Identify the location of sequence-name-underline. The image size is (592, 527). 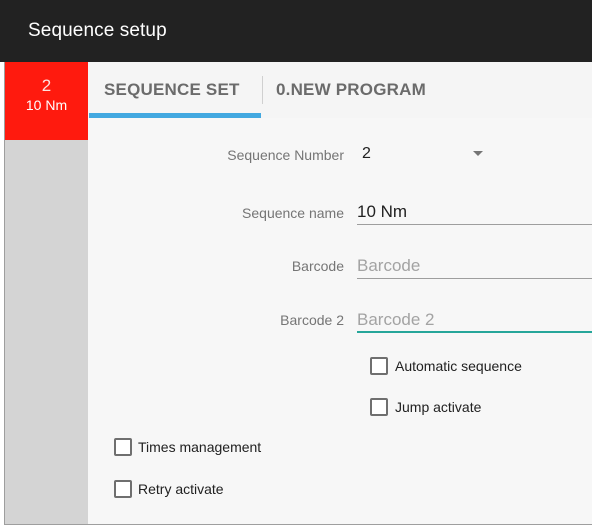
(474, 224).